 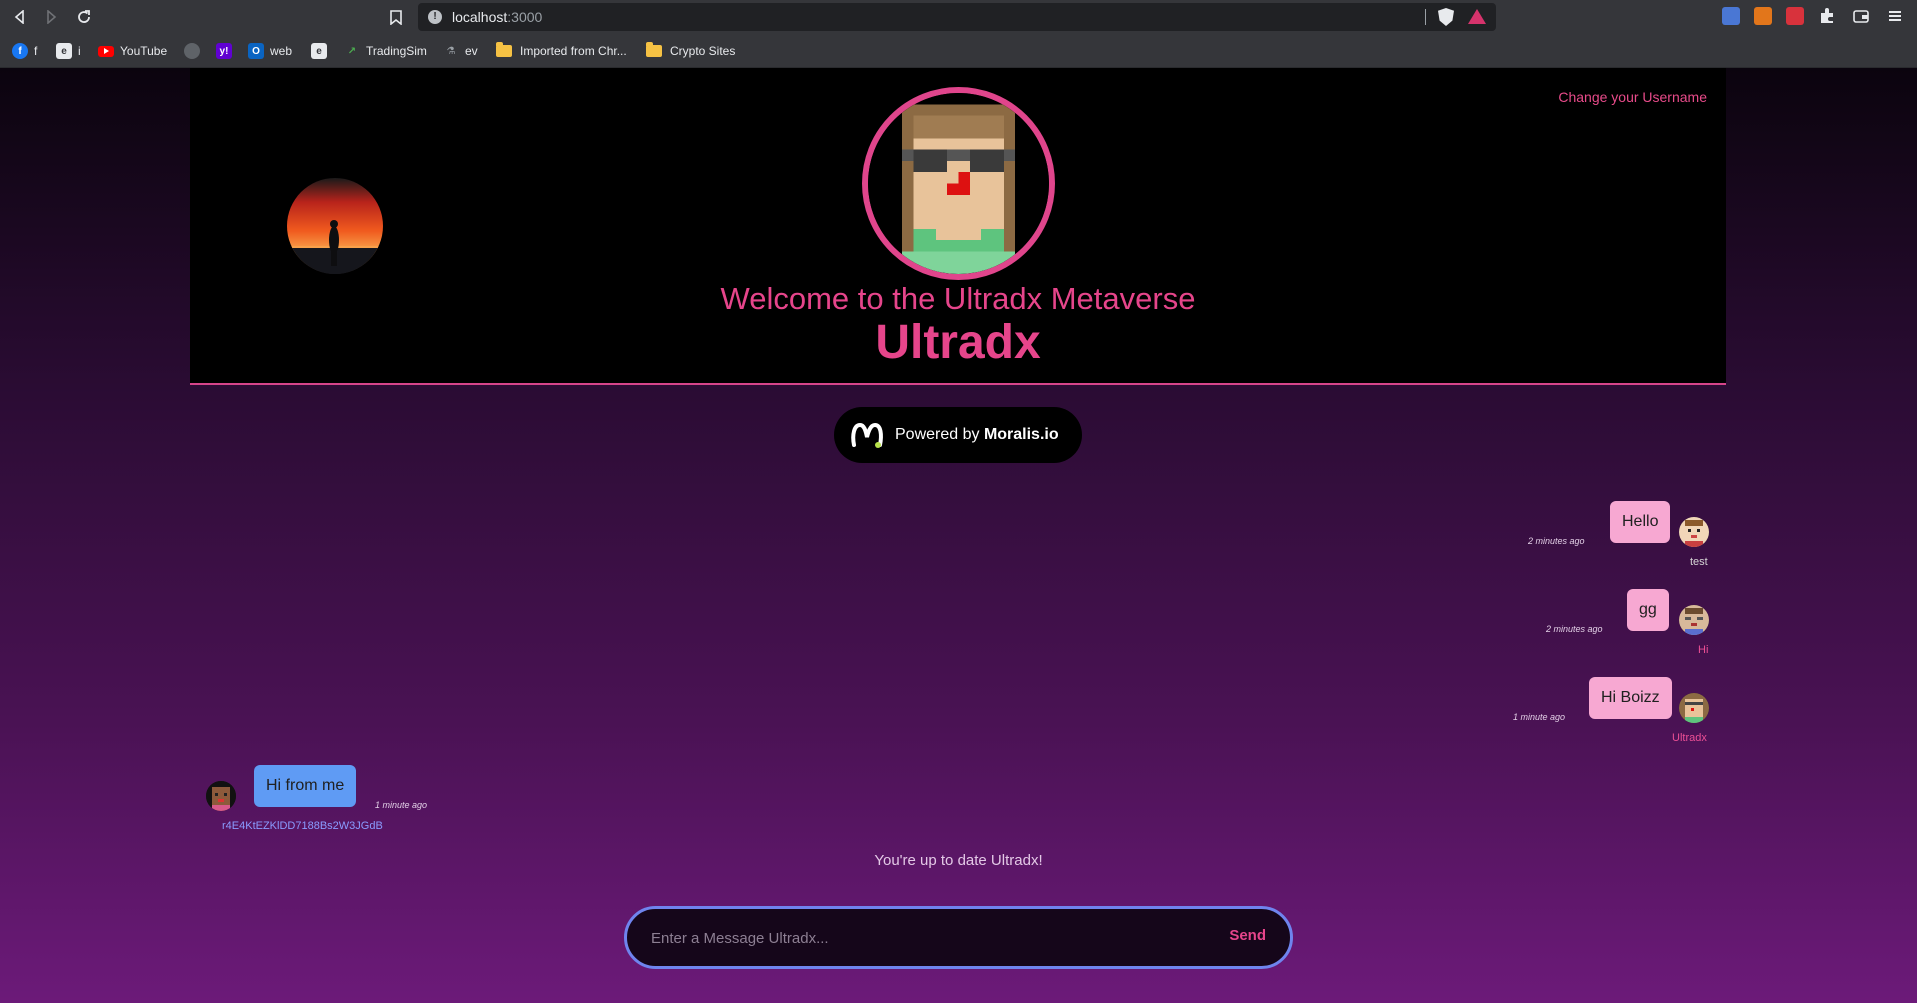 What do you see at coordinates (1763, 16) in the screenshot?
I see `metamask-icon` at bounding box center [1763, 16].